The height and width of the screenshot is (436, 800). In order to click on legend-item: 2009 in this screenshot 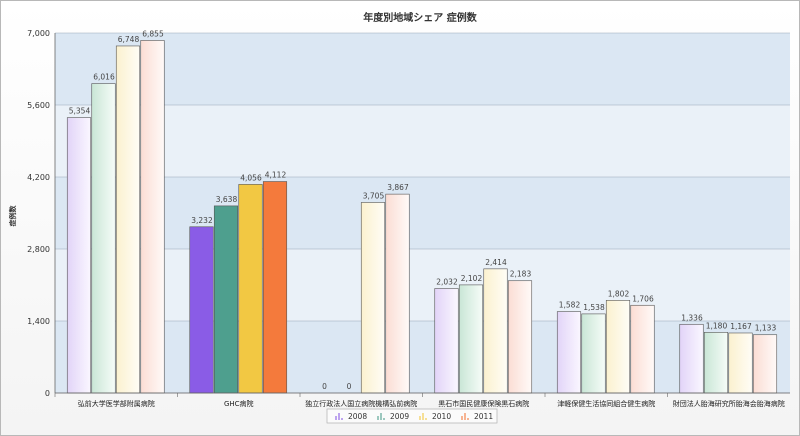, I will do `click(393, 416)`.